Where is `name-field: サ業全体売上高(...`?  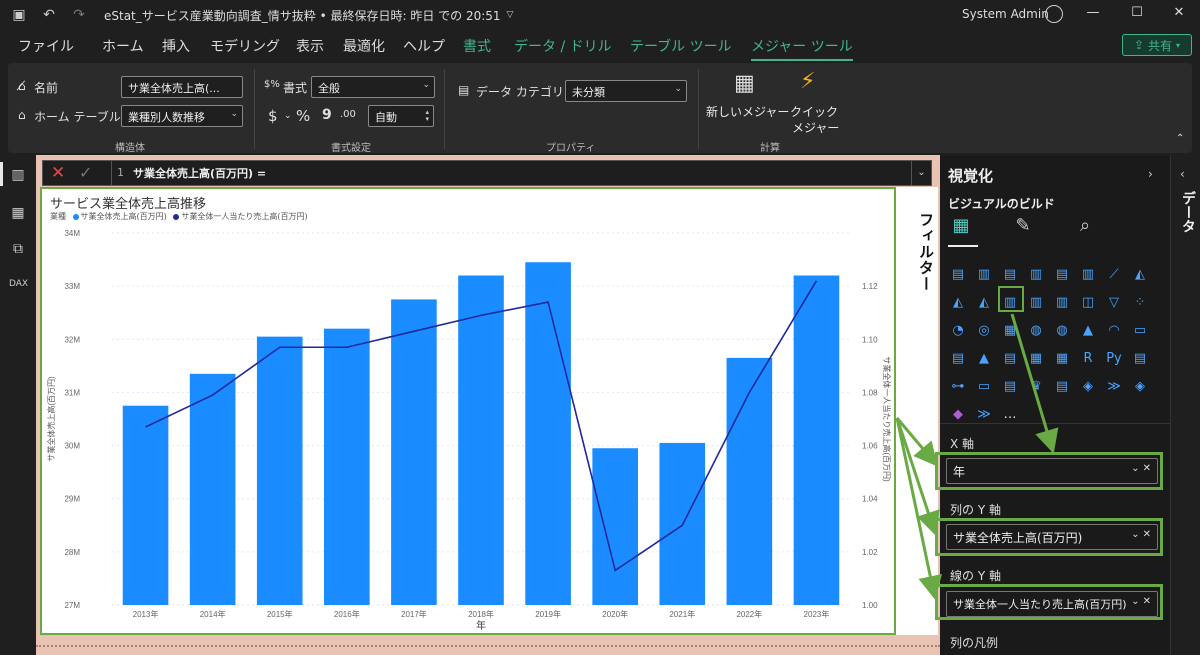
name-field: サ業全体売上高(... is located at coordinates (182, 87).